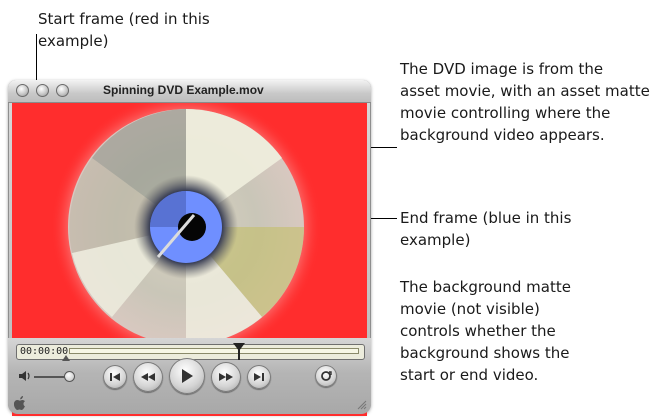 This screenshot has width=666, height=419. What do you see at coordinates (502, 69) in the screenshot?
I see `callout-dvd-image-line-1: The DVD image is from the` at bounding box center [502, 69].